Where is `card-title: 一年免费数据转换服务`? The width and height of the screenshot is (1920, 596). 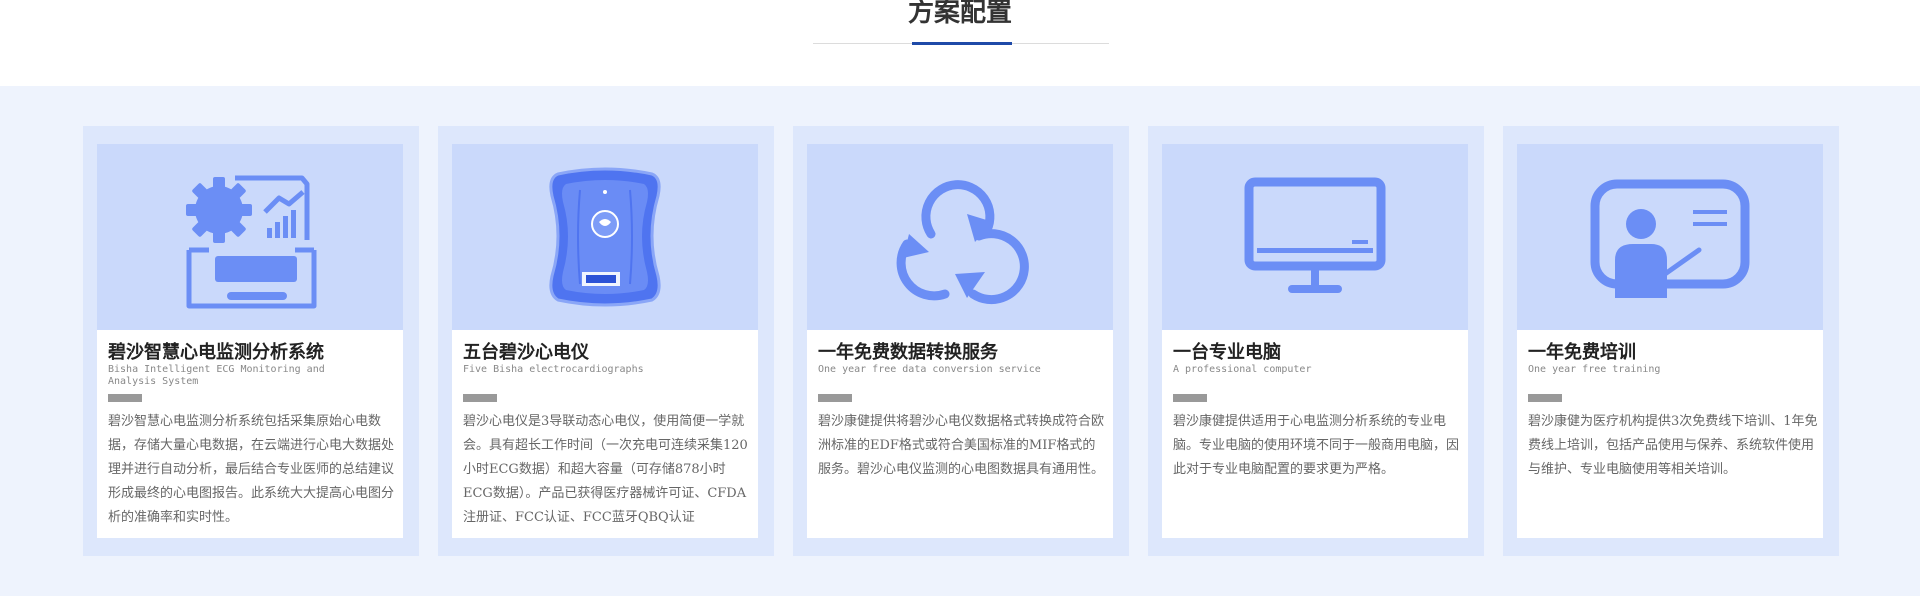 card-title: 一年免费数据转换服务 is located at coordinates (908, 352).